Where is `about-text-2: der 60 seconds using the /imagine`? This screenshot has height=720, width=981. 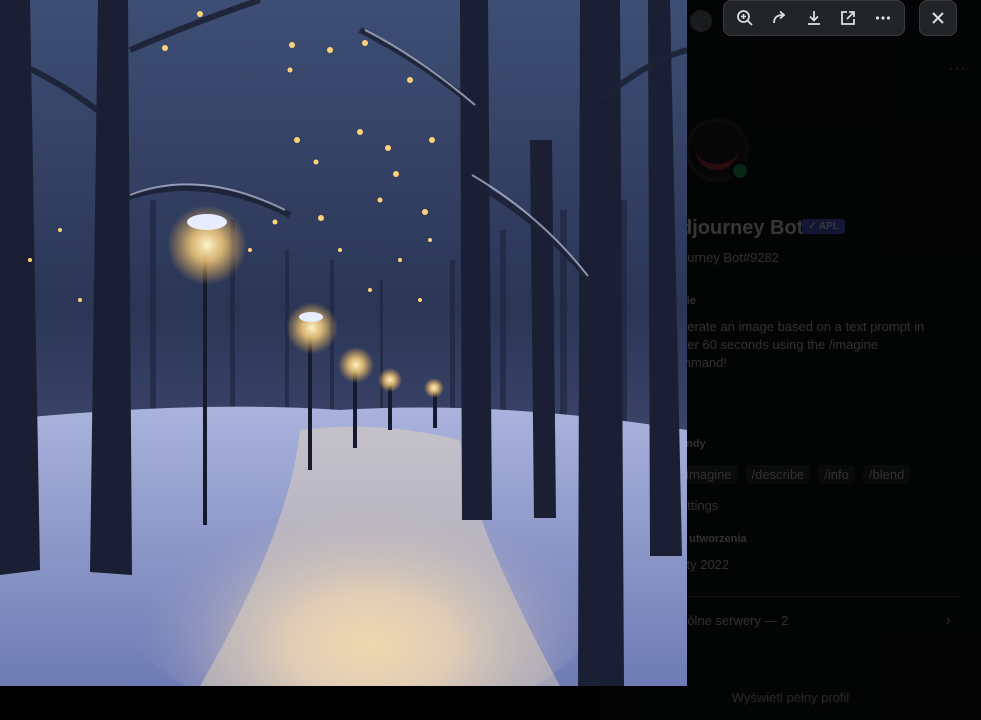
about-text-2: der 60 seconds using the /imagine is located at coordinates (779, 344).